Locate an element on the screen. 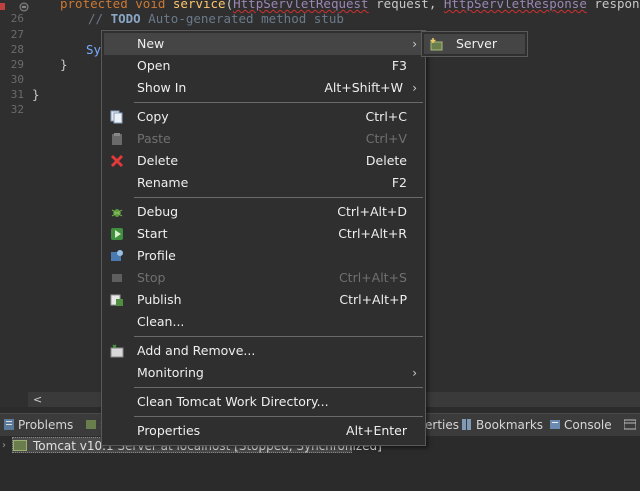 The height and width of the screenshot is (491, 640). menu-accelerator: Ctrl+Alt+D is located at coordinates (372, 211).